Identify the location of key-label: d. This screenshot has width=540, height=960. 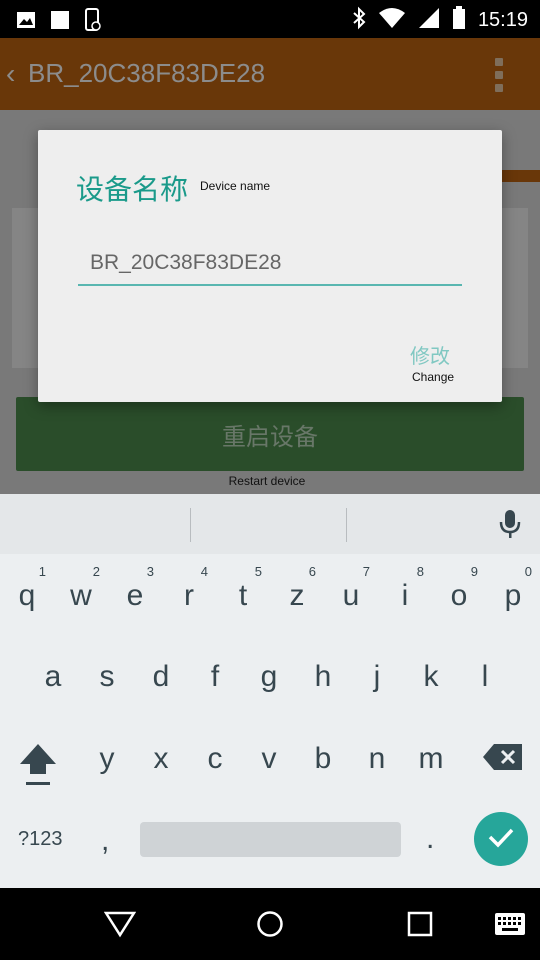
(161, 676).